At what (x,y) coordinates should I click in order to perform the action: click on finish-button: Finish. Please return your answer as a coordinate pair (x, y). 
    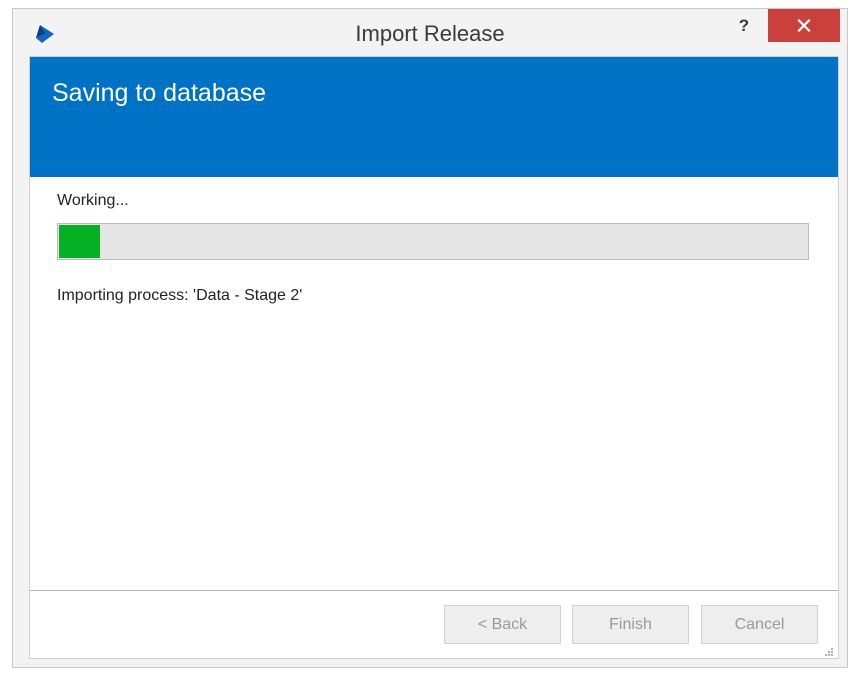
    Looking at the image, I should click on (630, 624).